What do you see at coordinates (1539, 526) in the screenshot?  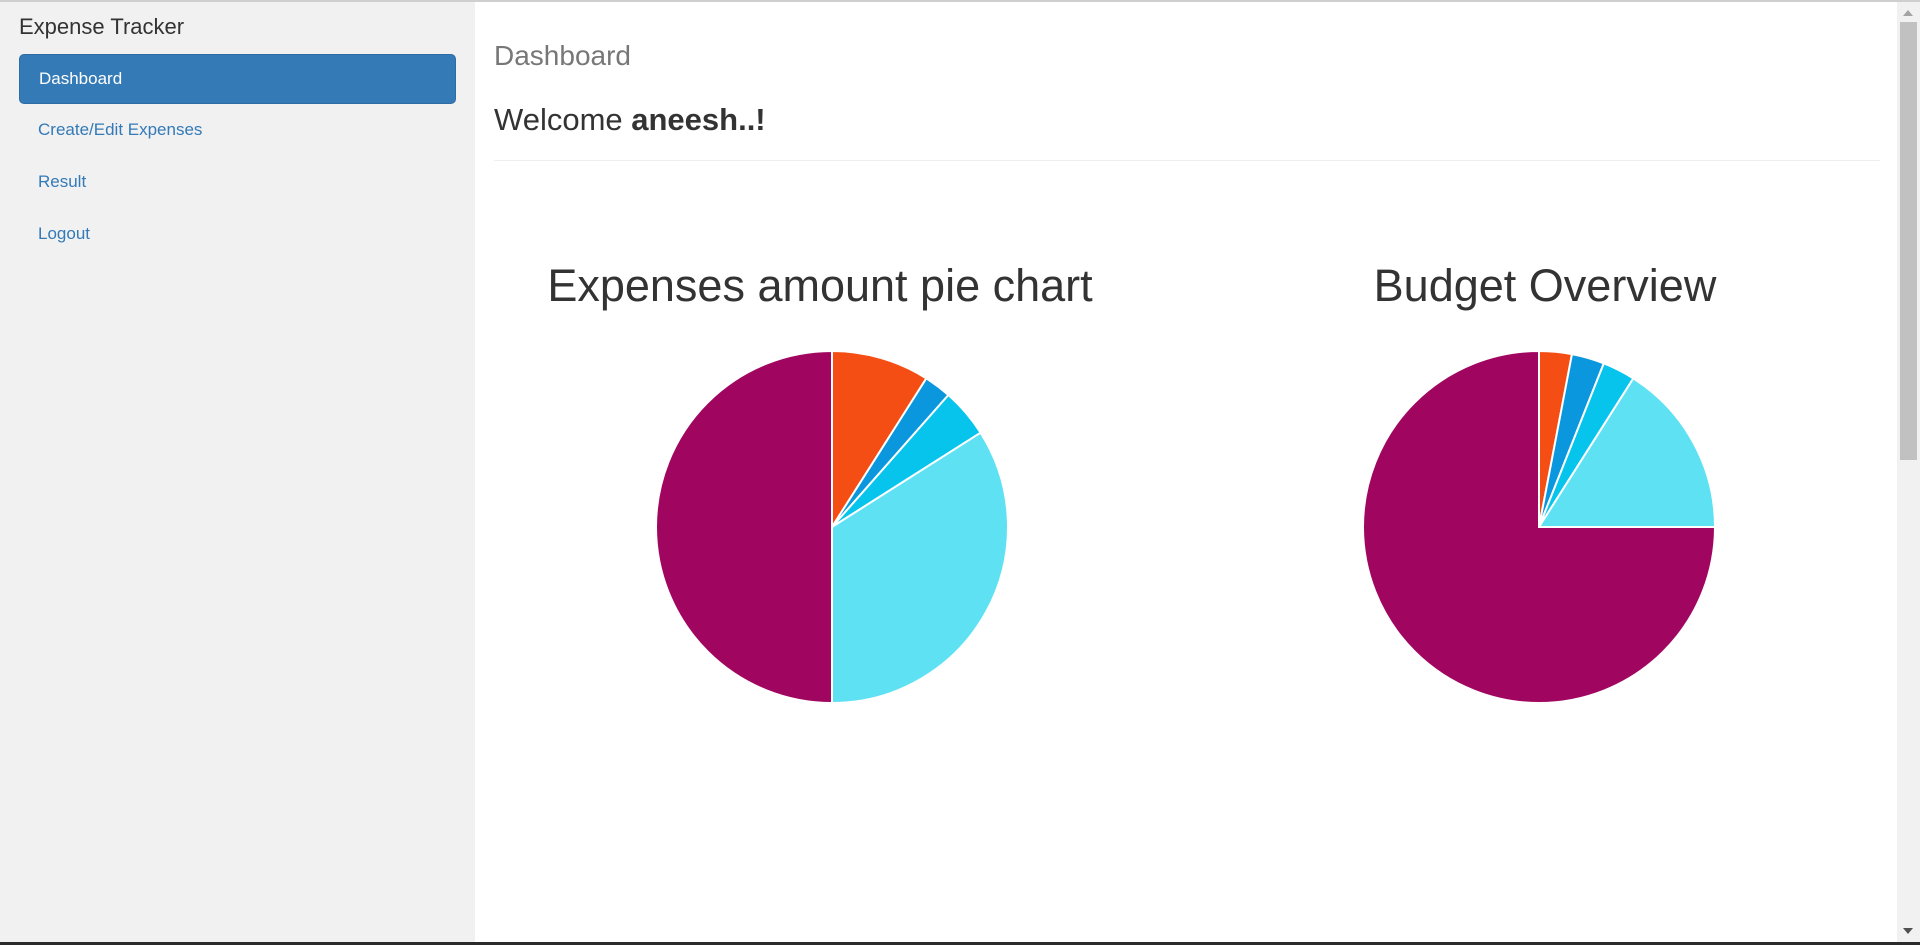 I see `budget-pie-chart` at bounding box center [1539, 526].